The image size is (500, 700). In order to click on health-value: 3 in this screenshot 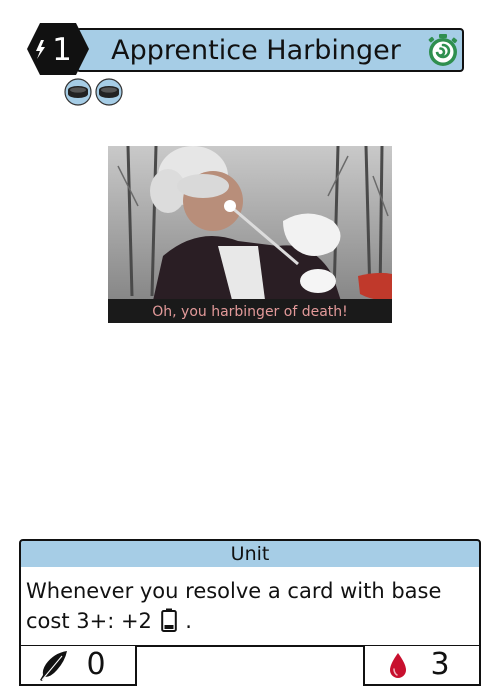, I will do `click(440, 664)`.